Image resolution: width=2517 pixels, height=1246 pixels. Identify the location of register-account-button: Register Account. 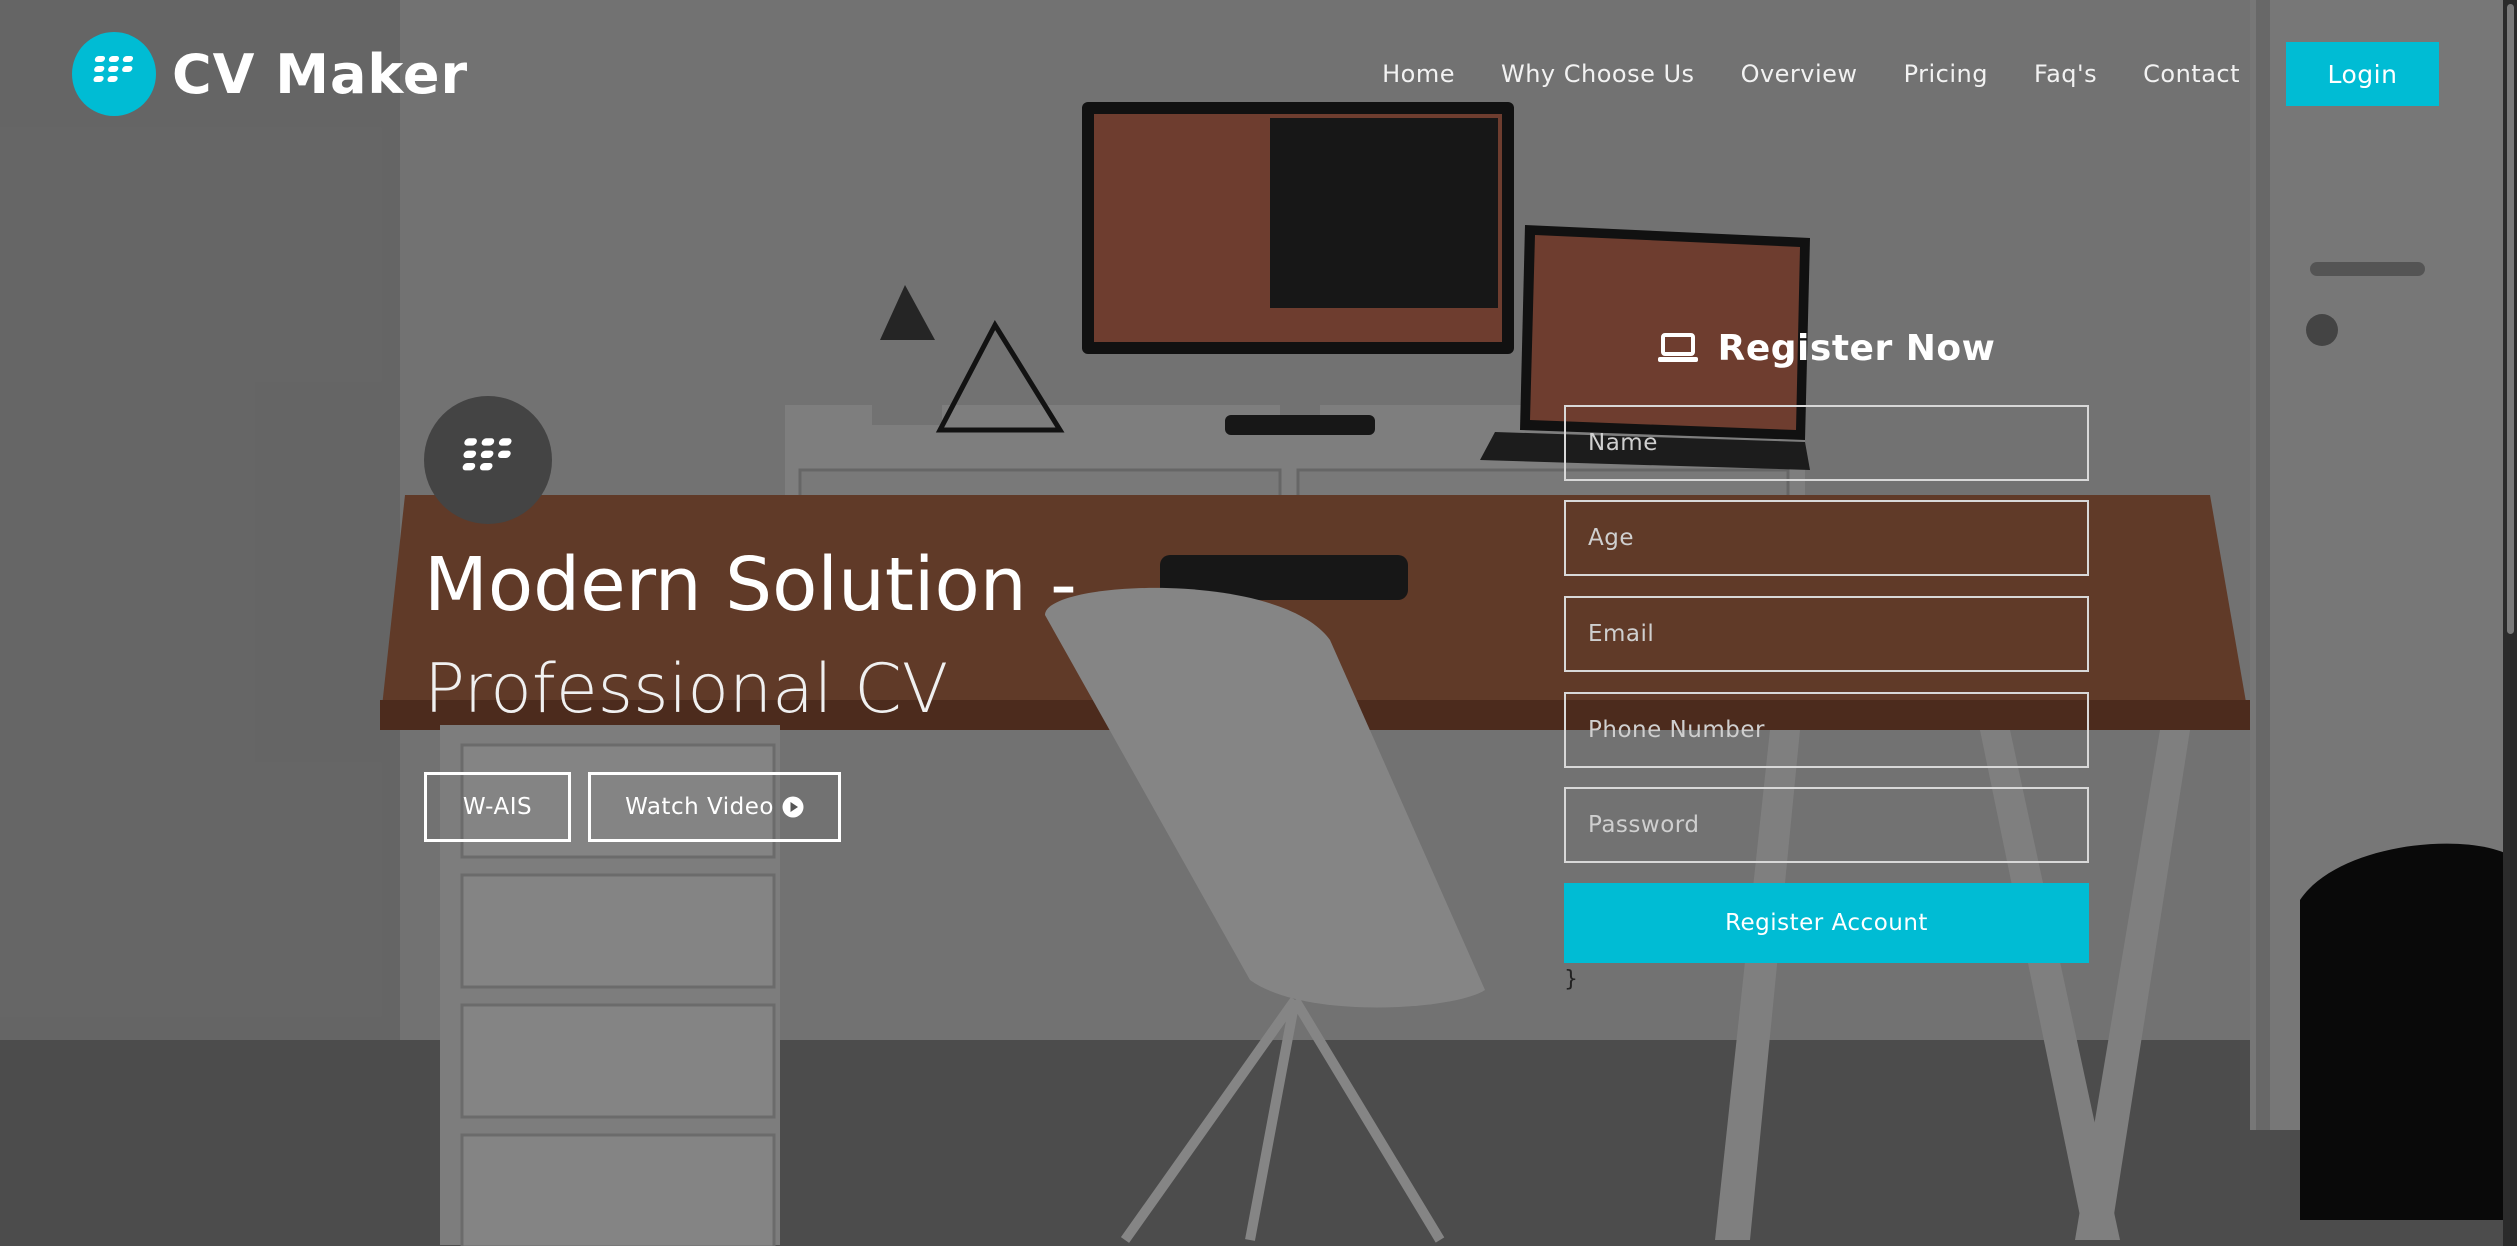
(1826, 923).